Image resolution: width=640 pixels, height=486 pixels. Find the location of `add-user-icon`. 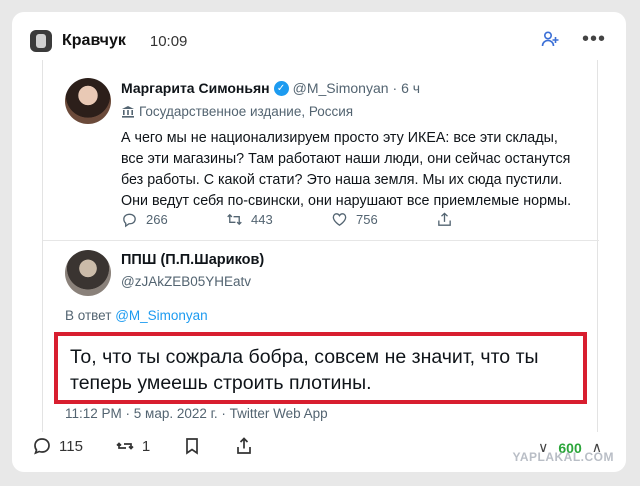

add-user-icon is located at coordinates (550, 39).